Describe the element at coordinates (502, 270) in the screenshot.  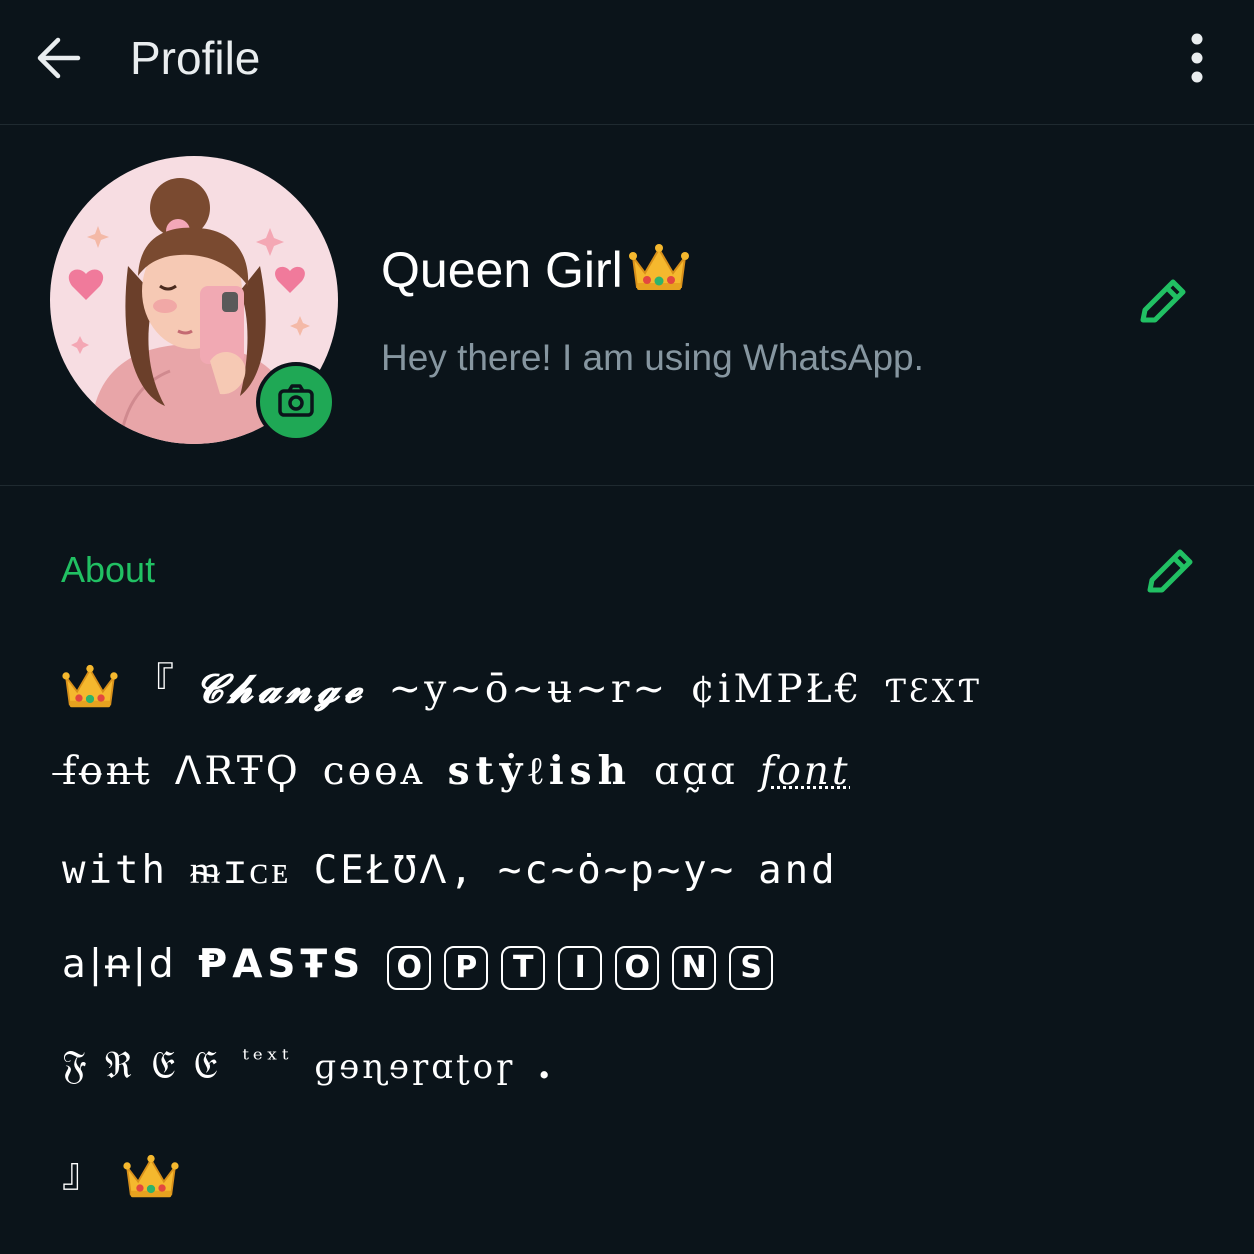
I see `profile-name-text: Queen Girl` at that location.